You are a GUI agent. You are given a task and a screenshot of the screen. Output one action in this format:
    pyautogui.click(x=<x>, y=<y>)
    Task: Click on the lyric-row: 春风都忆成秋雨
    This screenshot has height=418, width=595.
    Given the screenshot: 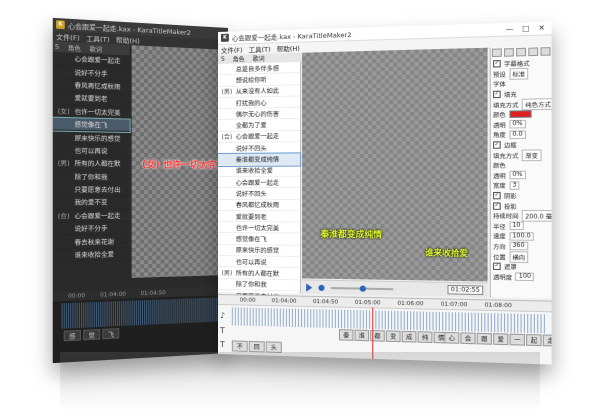 What is the action you would take?
    pyautogui.click(x=259, y=205)
    